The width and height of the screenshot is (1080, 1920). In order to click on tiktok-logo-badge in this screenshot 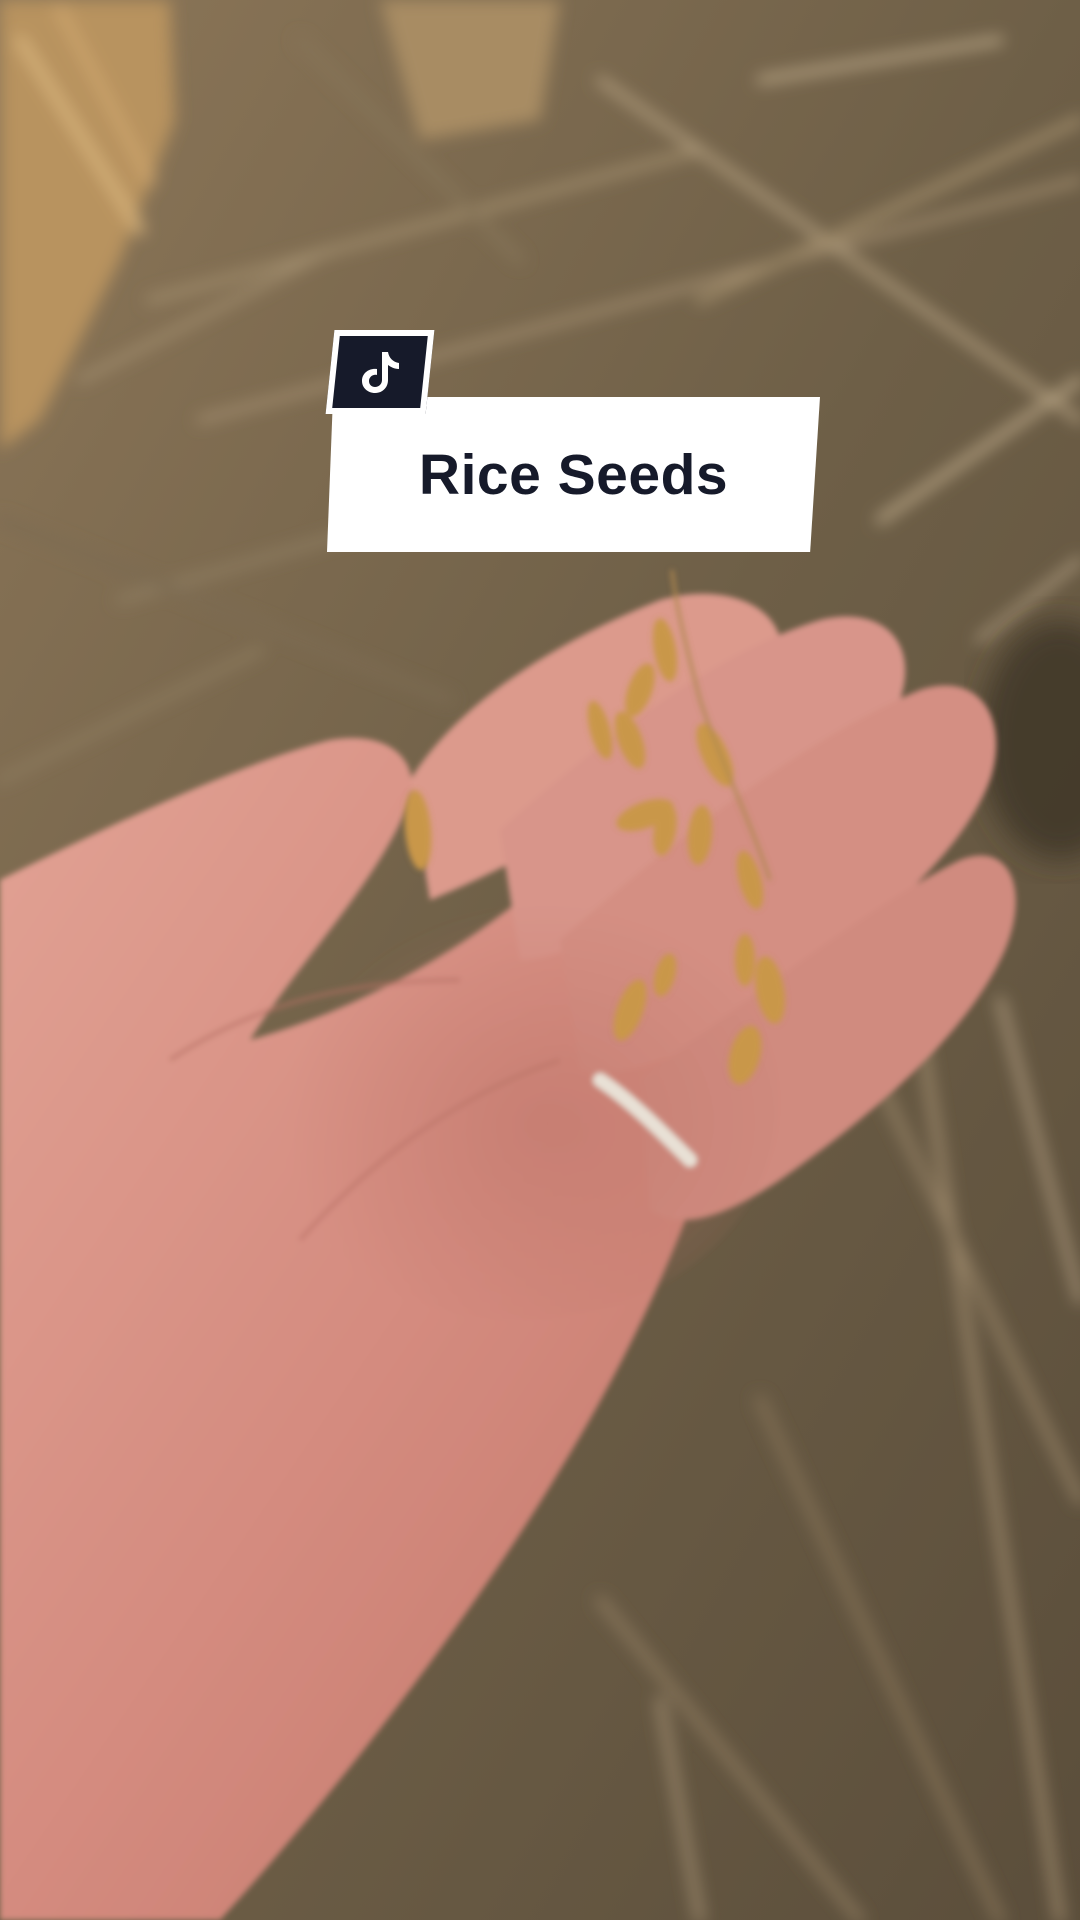, I will do `click(380, 372)`.